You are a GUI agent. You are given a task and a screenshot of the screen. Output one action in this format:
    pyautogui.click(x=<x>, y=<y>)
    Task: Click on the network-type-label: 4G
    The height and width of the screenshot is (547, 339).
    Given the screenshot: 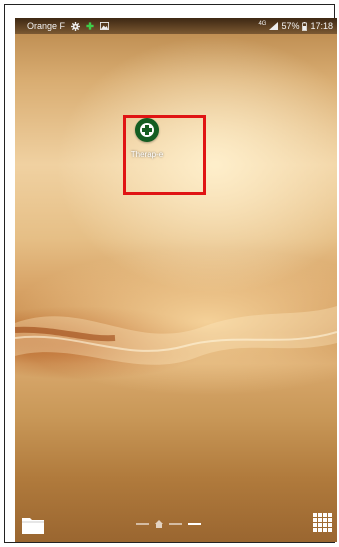 What is the action you would take?
    pyautogui.click(x=262, y=24)
    